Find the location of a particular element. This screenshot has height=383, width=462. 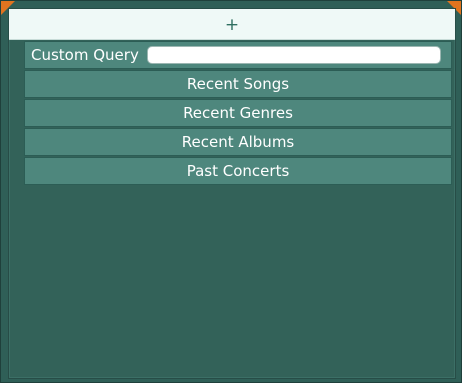

query-item-recent-albums: Recent Albums is located at coordinates (238, 142).